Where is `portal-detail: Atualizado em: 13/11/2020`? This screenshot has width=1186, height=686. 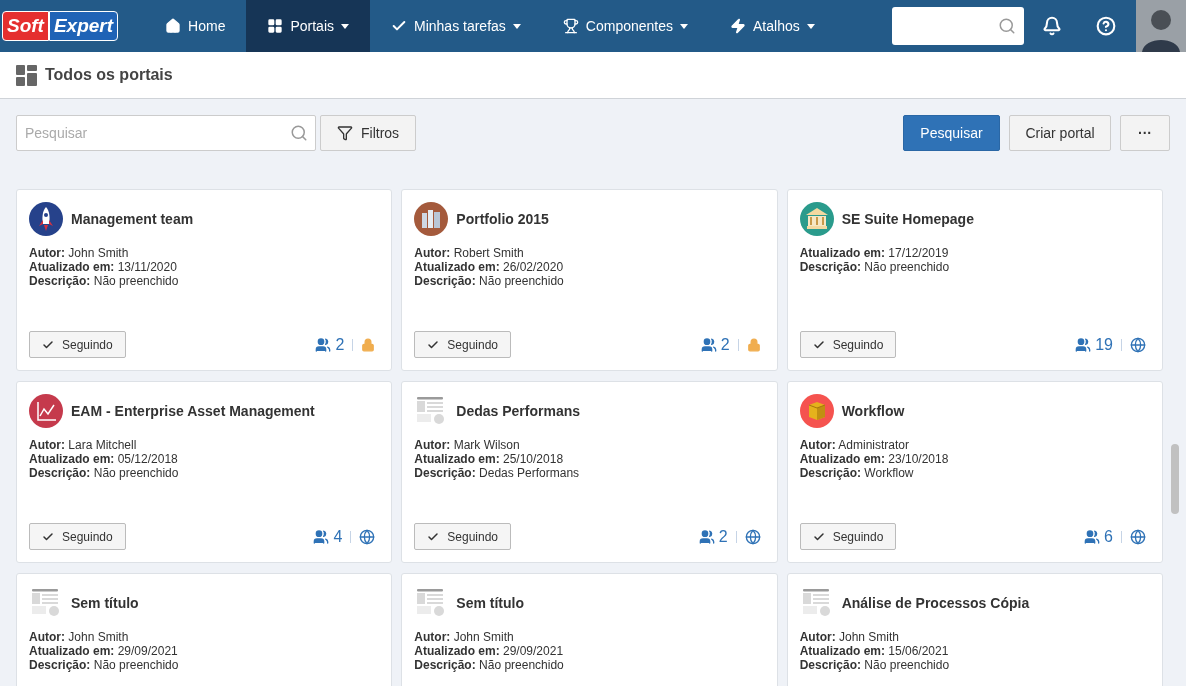
portal-detail: Atualizado em: 13/11/2020 is located at coordinates (103, 267).